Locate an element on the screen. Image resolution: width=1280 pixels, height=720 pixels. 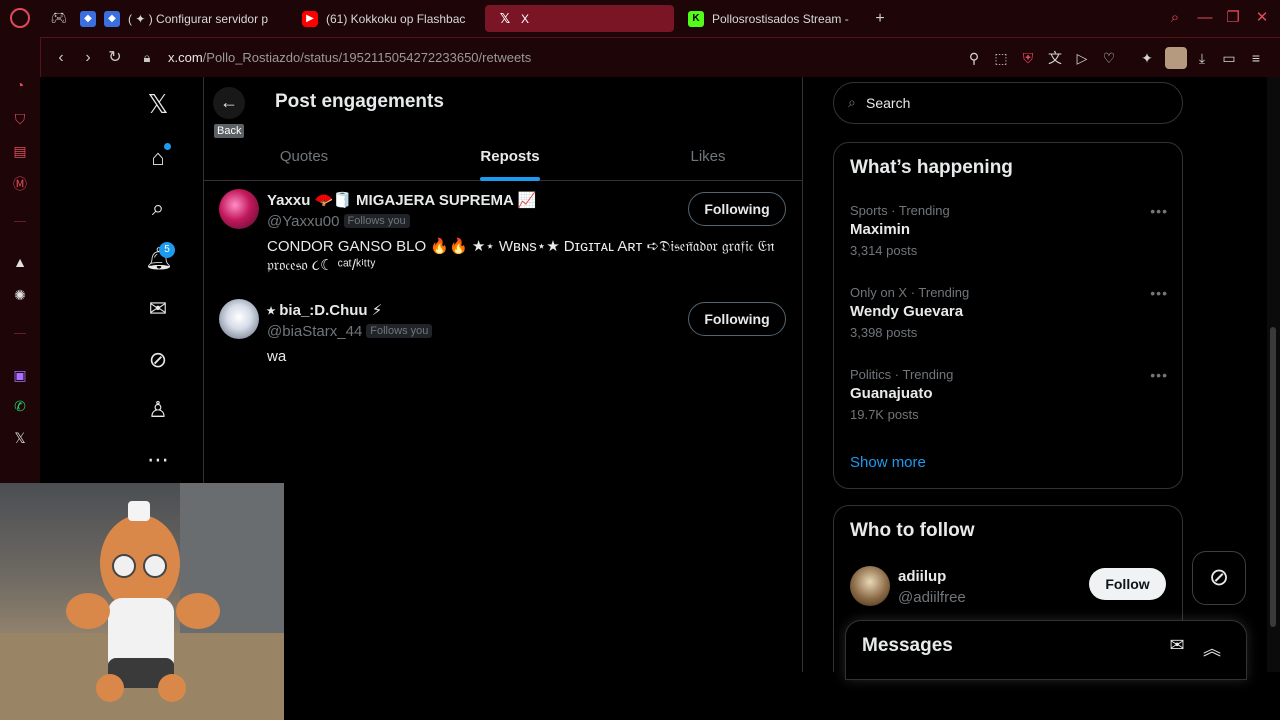
twitch-icon: ▣ is located at coordinates (20, 375).